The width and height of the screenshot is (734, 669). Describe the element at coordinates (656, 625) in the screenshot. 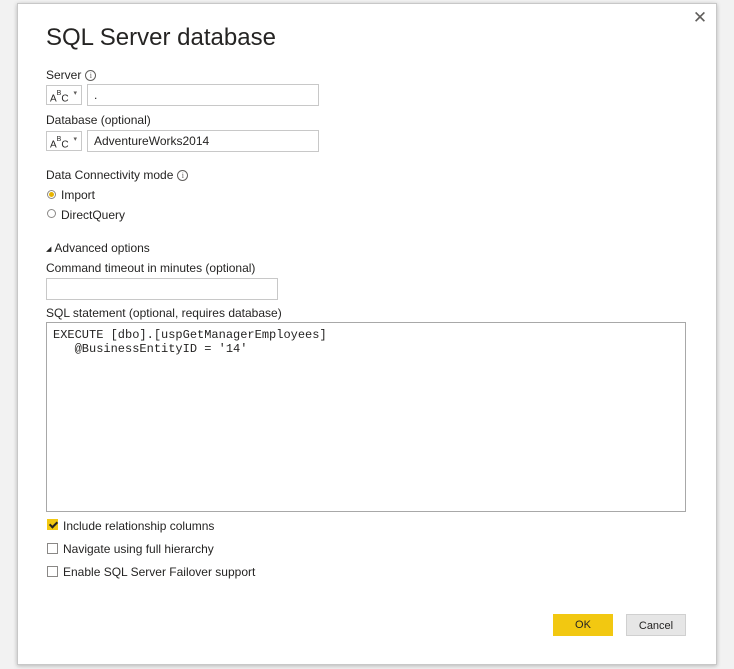

I see `cancel-button: Cancel` at that location.